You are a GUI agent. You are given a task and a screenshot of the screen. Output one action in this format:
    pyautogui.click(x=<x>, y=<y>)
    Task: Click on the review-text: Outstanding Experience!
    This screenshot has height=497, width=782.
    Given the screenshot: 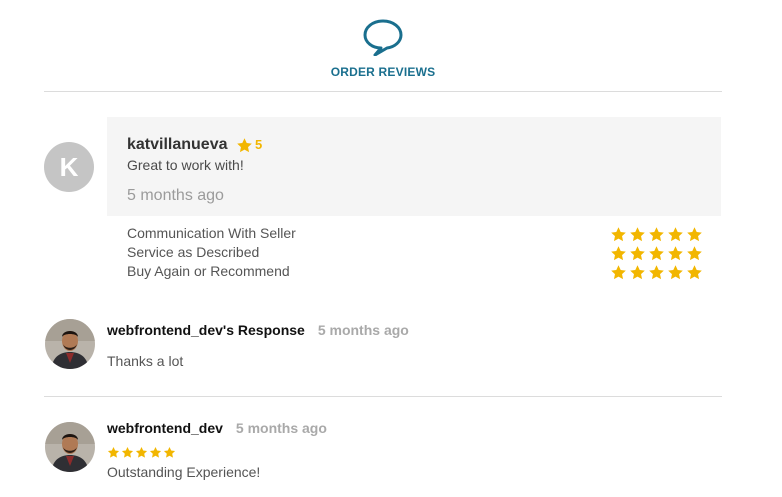 What is the action you would take?
    pyautogui.click(x=184, y=472)
    